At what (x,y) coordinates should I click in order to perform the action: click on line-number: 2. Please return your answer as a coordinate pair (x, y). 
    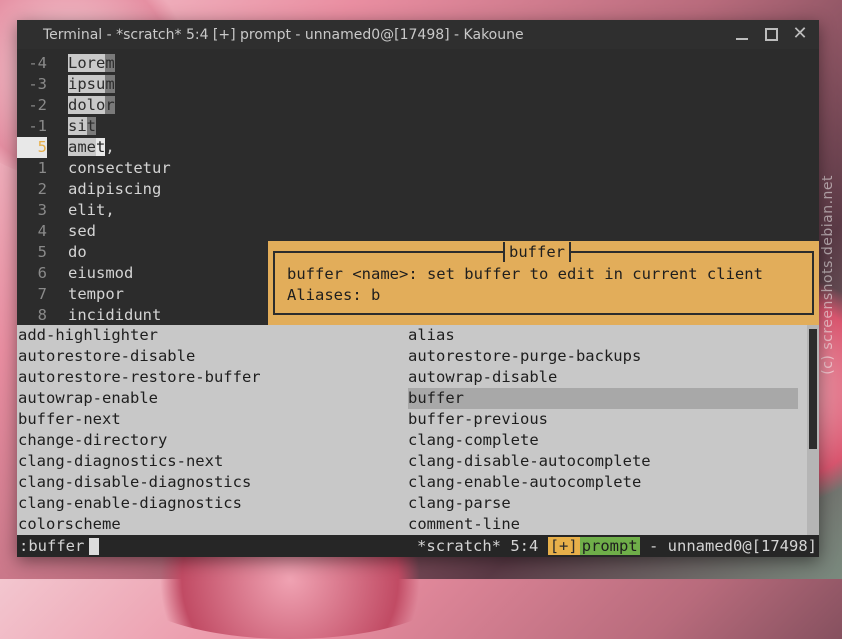
    Looking at the image, I should click on (42, 189).